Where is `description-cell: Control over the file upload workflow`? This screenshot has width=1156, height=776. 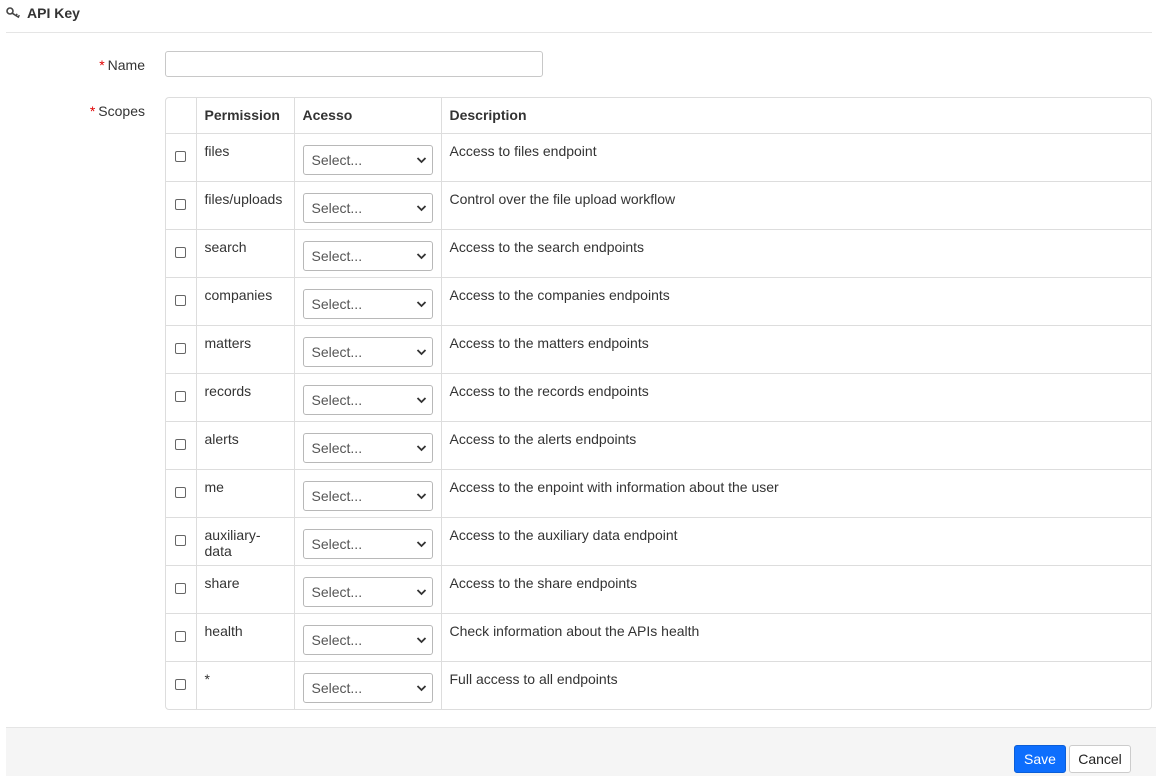 description-cell: Control over the file upload workflow is located at coordinates (796, 205).